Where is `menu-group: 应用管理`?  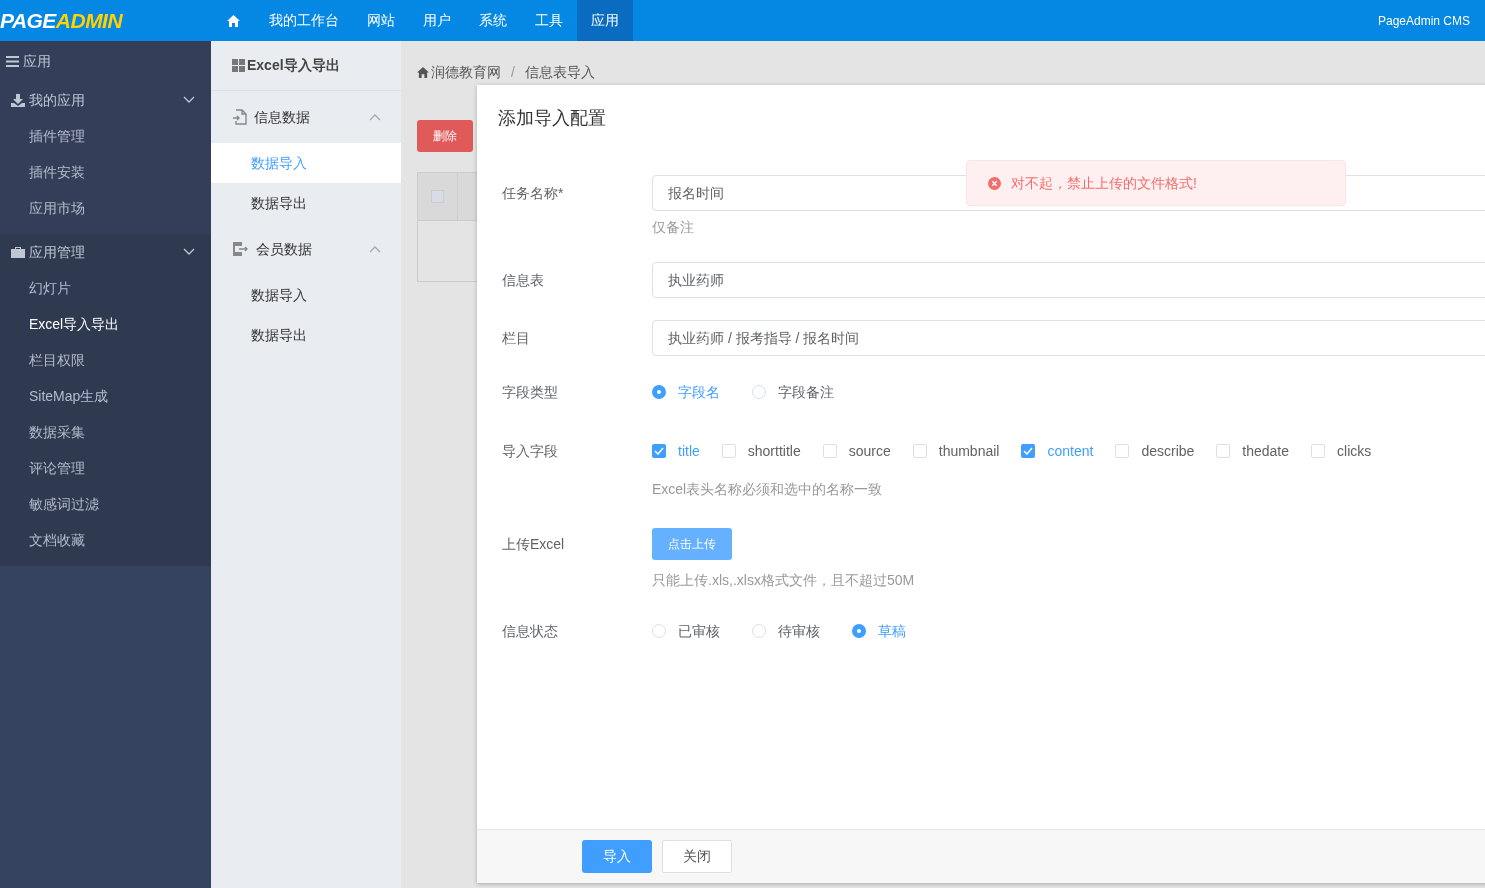
menu-group: 应用管理 is located at coordinates (105, 252).